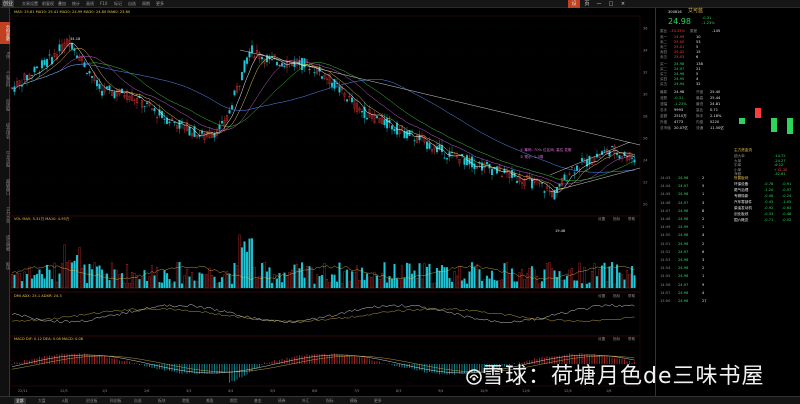 This screenshot has width=800, height=404. I want to click on bottom-tab-11: 债券, so click(282, 401).